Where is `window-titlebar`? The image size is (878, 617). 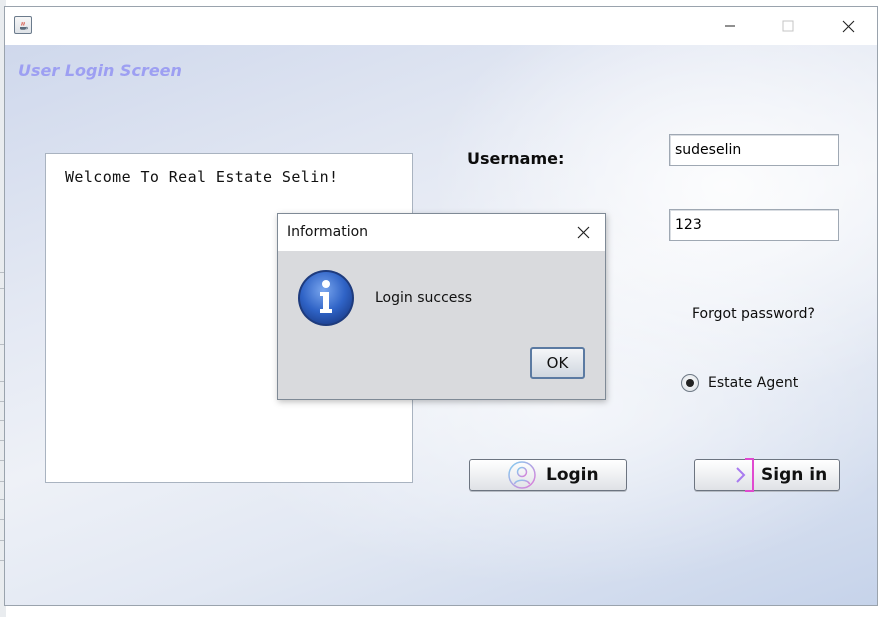
window-titlebar is located at coordinates (441, 26).